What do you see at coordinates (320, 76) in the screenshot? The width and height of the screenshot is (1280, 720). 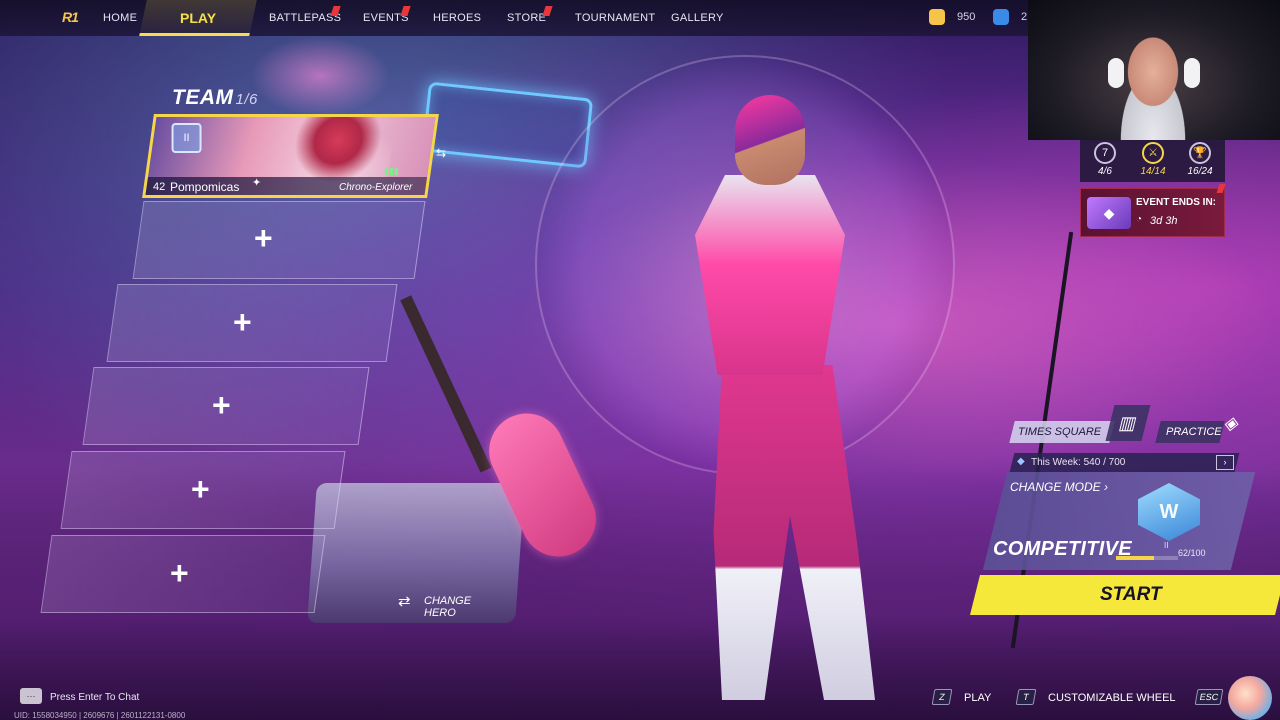 I see `neon-sign-glow` at bounding box center [320, 76].